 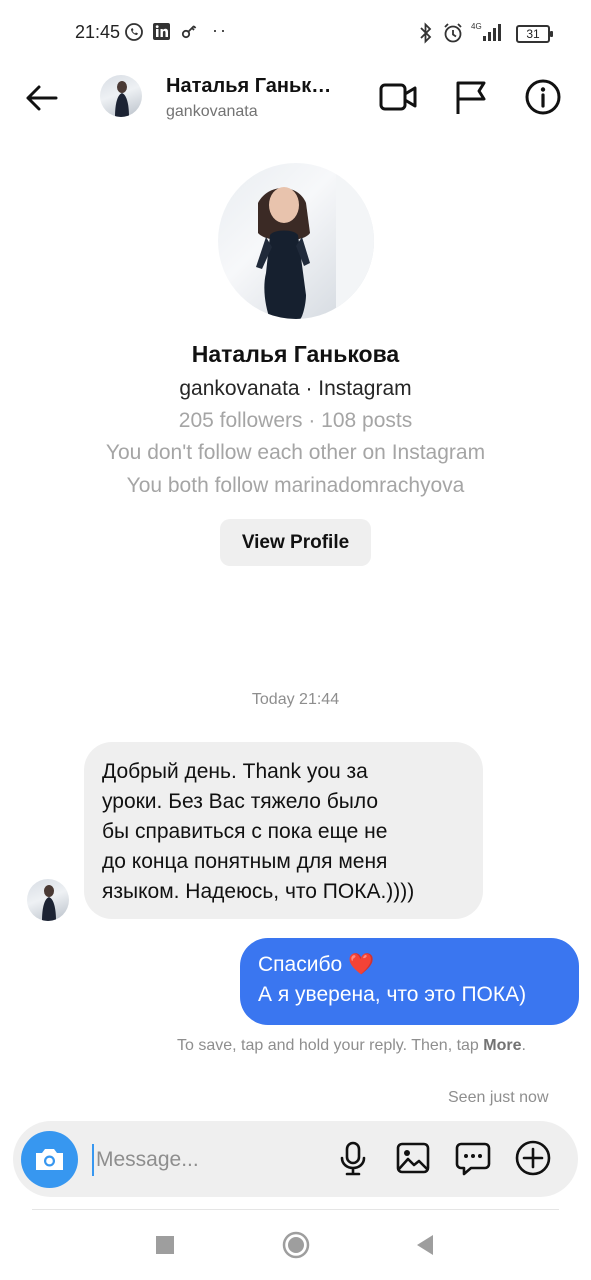 I want to click on message-line: бы справиться с пока еще не, so click(x=245, y=831).